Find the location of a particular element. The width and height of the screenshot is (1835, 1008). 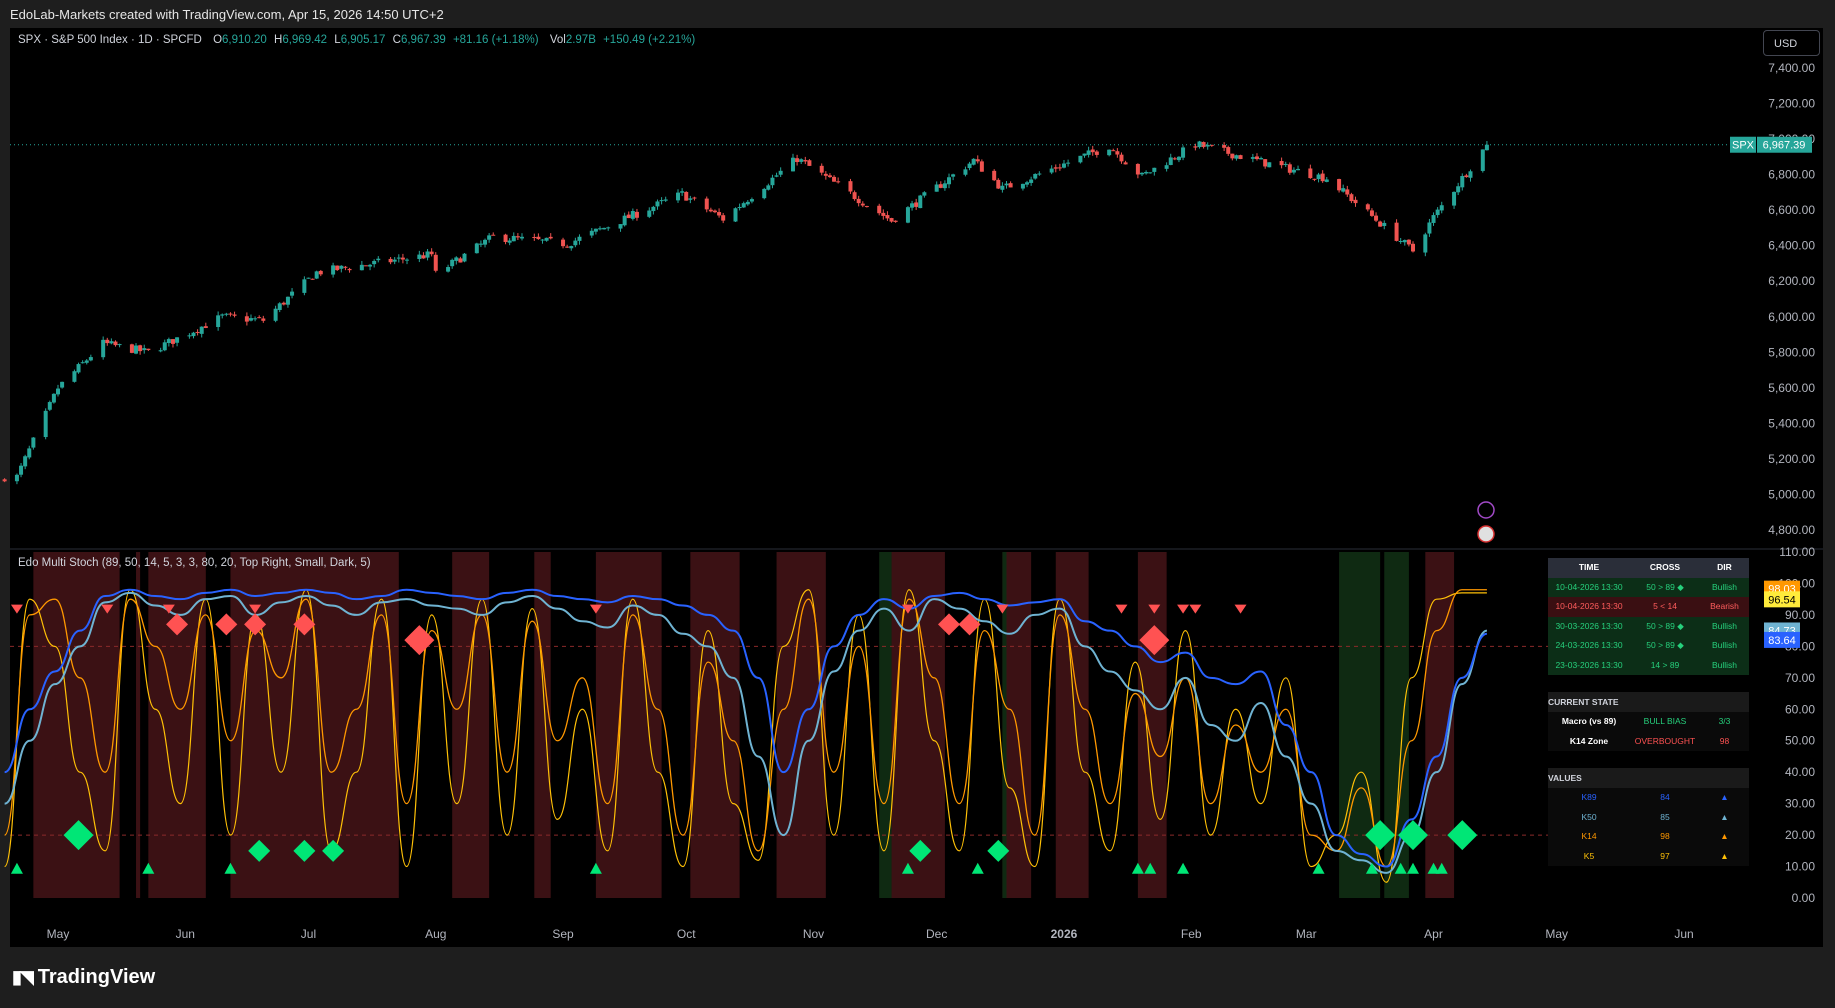

time-tick-label: May is located at coordinates (58, 934).